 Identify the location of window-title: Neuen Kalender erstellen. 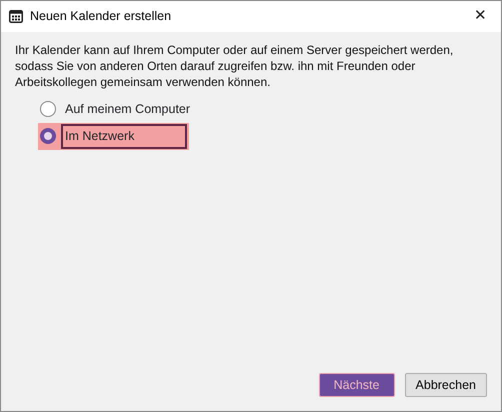
(101, 17).